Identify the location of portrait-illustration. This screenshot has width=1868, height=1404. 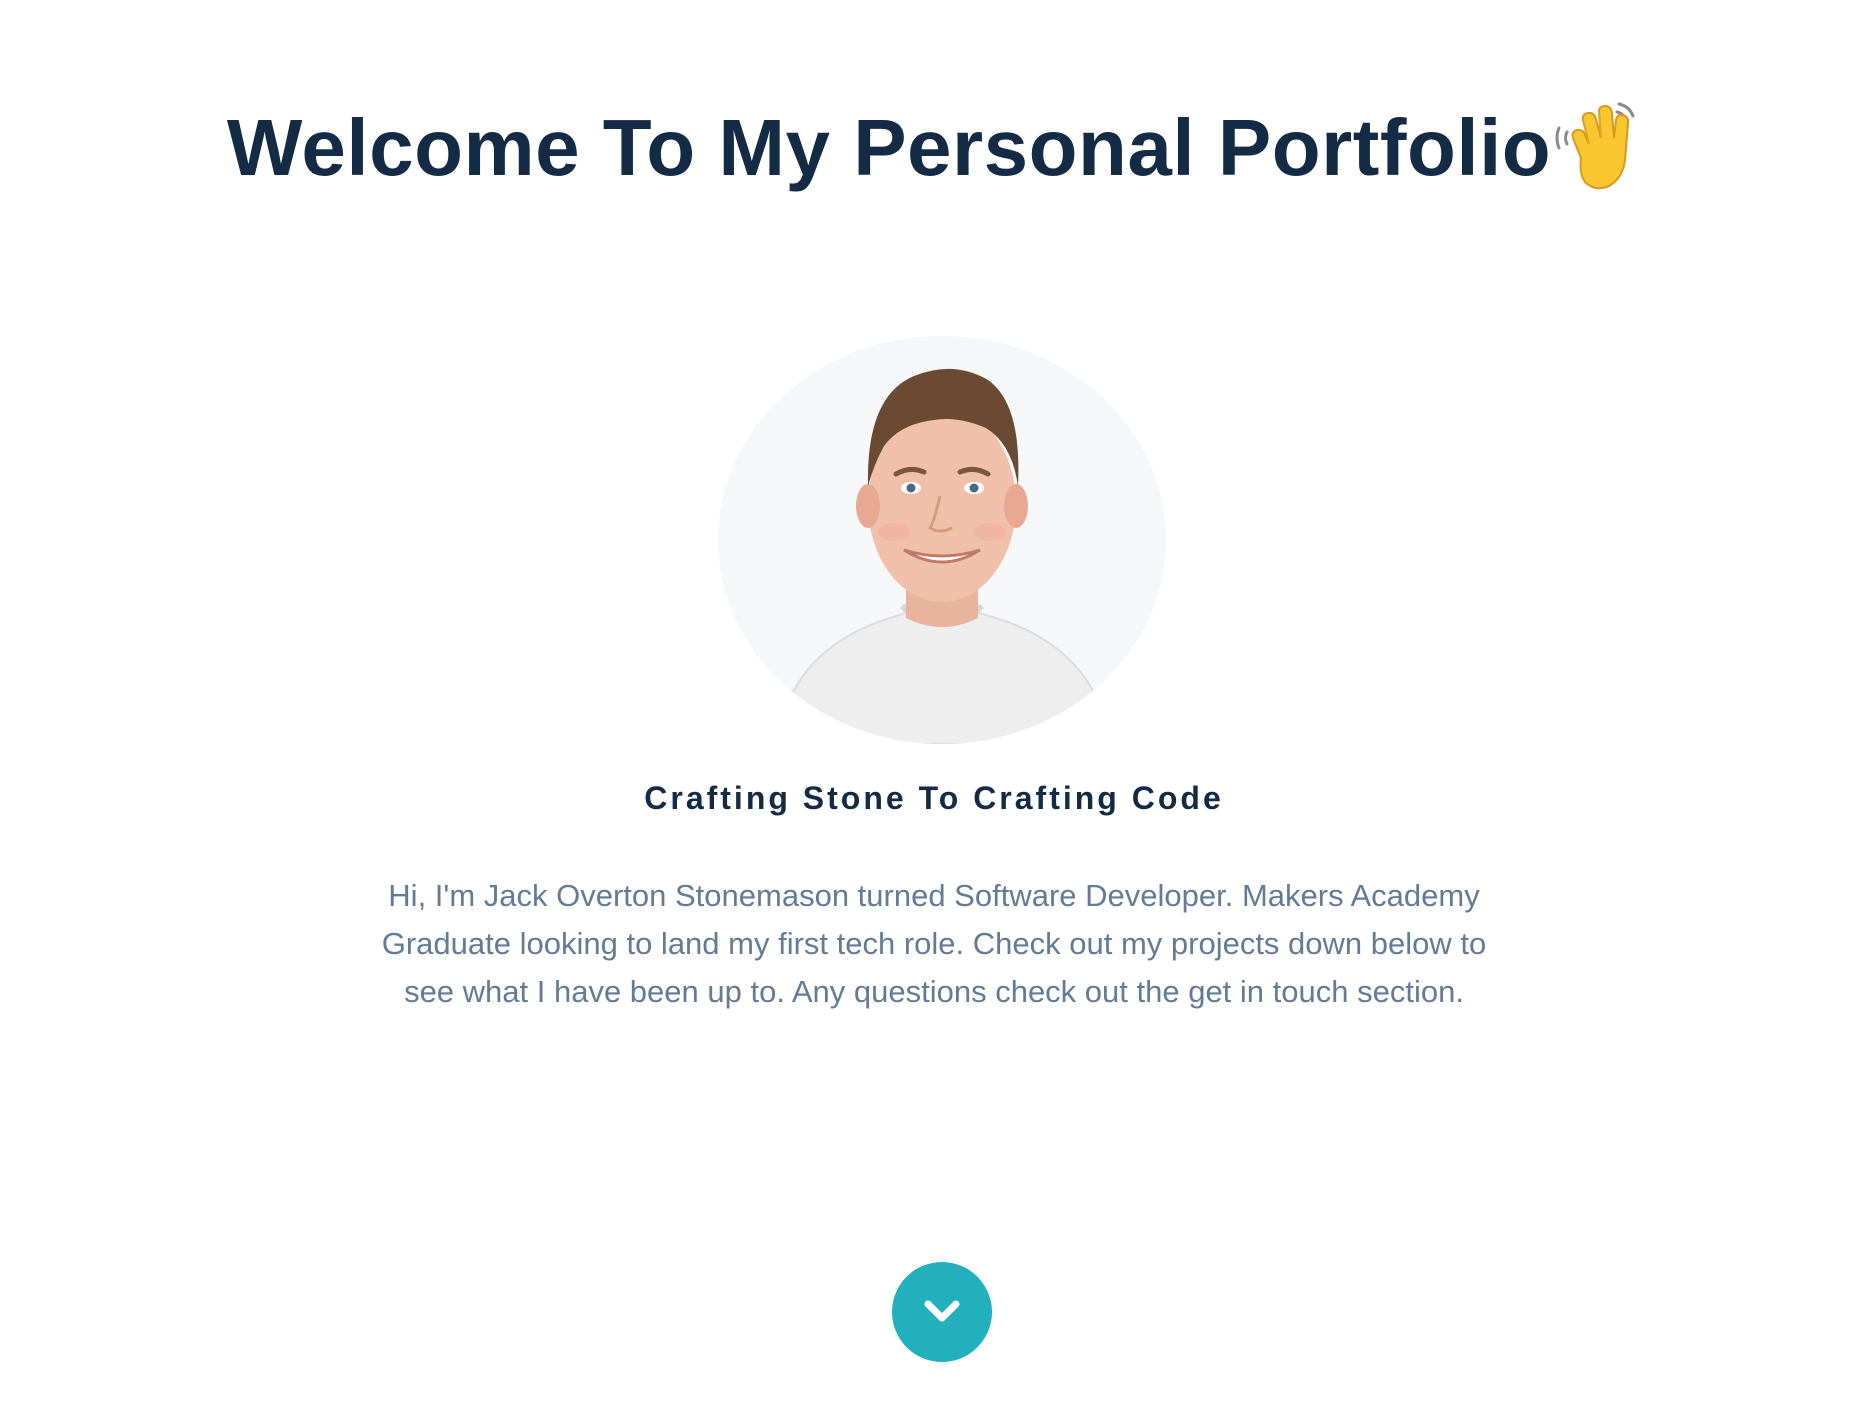
(942, 540).